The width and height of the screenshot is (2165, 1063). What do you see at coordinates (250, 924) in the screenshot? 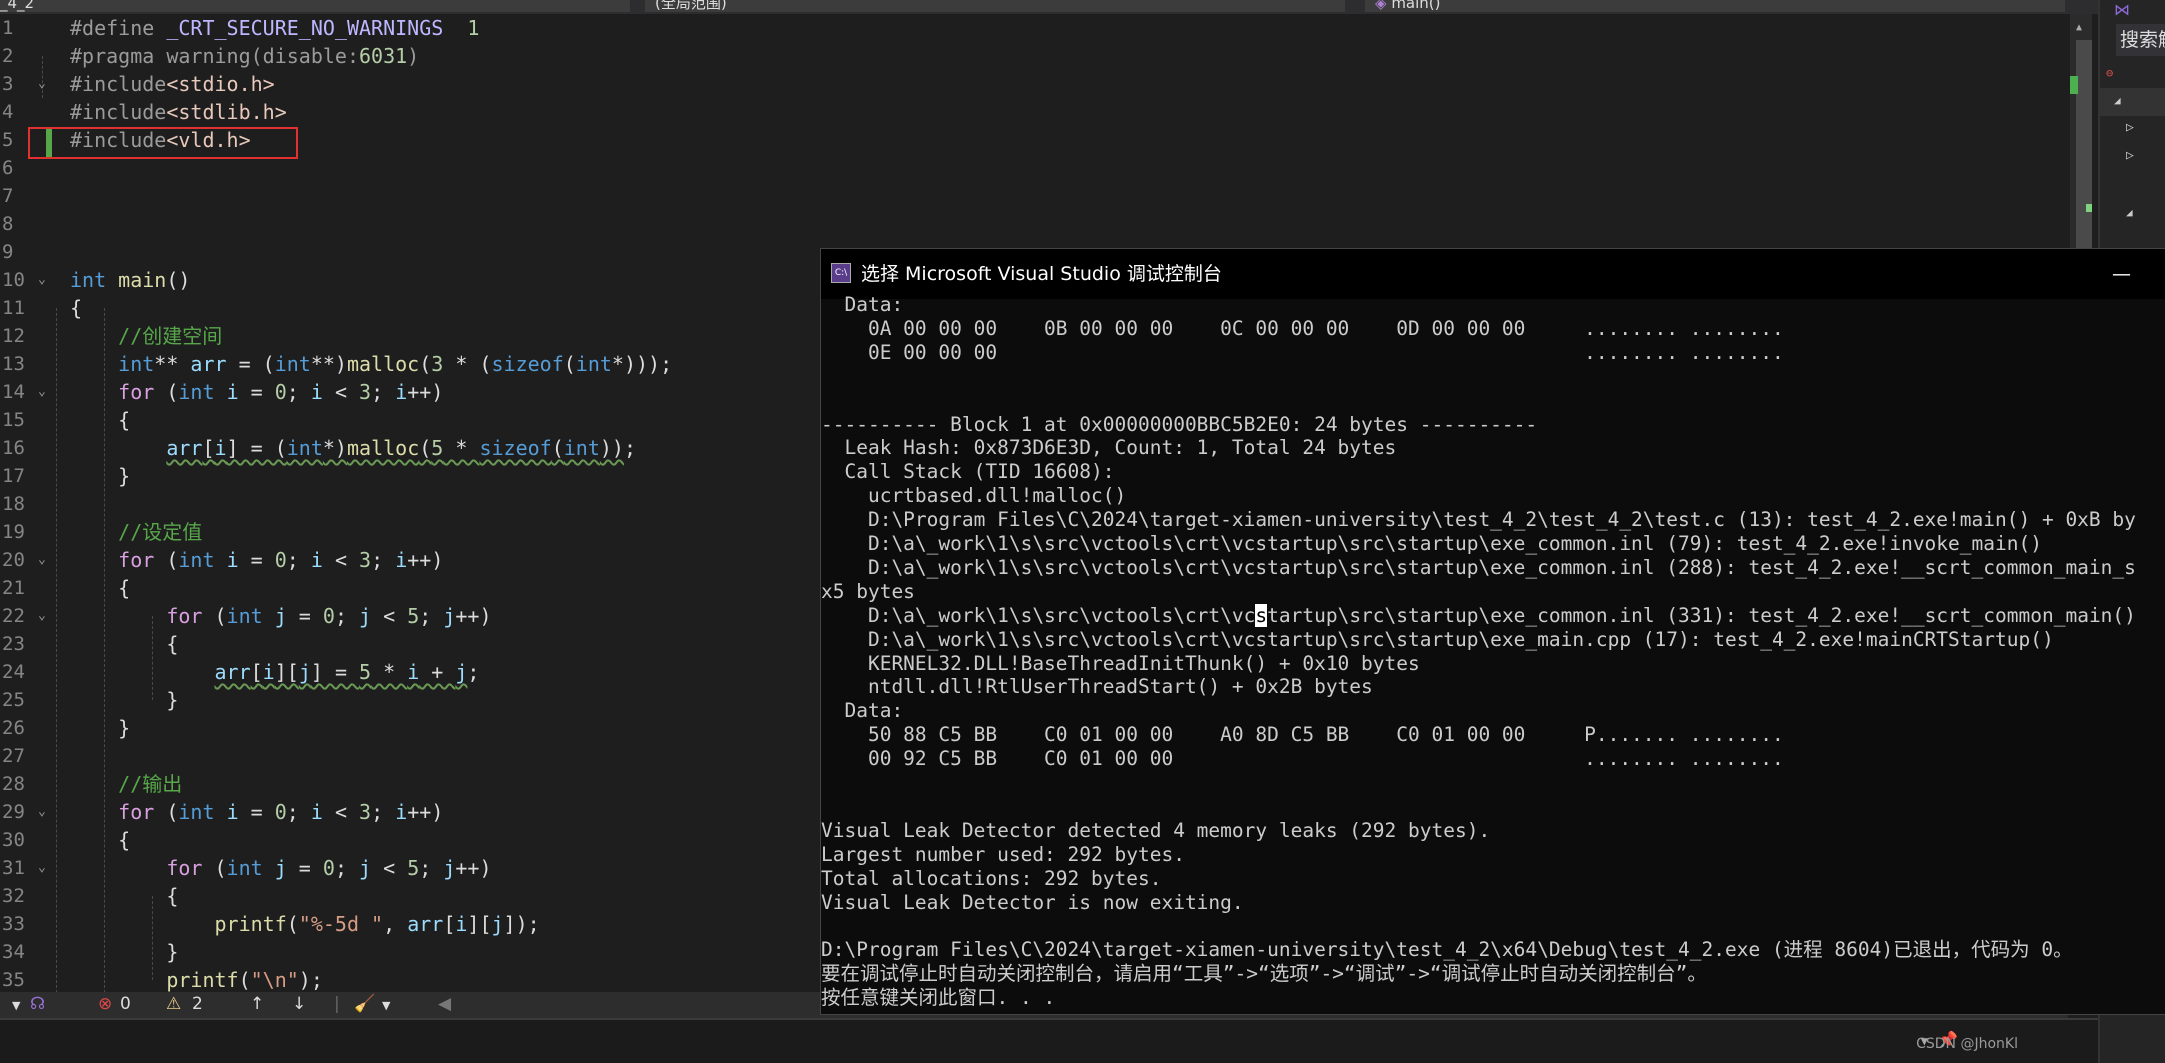
I see `code-token: printf` at bounding box center [250, 924].